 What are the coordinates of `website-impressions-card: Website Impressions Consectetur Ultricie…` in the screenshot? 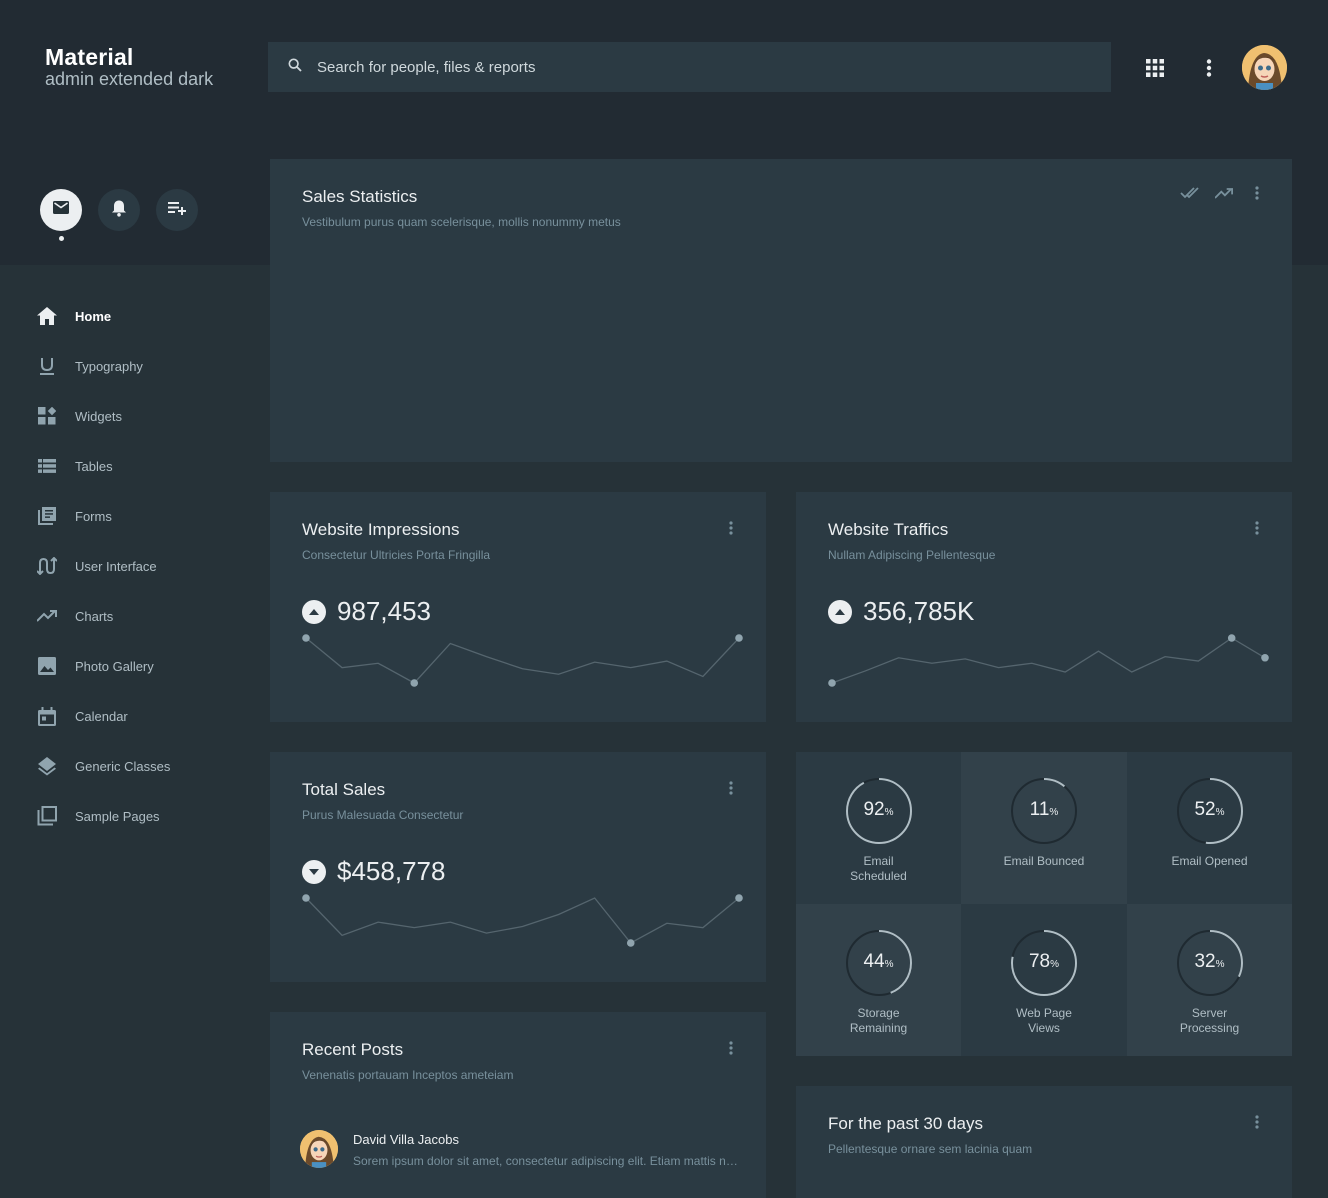 It's located at (518, 607).